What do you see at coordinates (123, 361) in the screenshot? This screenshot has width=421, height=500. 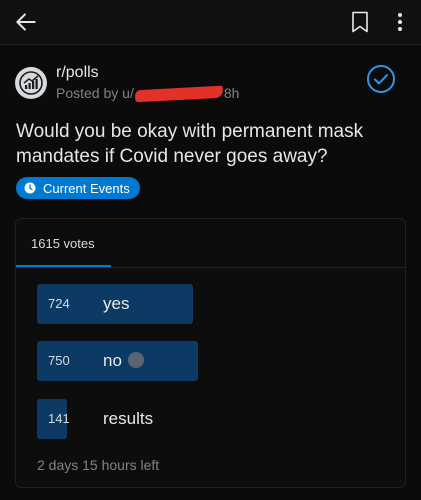 I see `option-label-wrap: no` at bounding box center [123, 361].